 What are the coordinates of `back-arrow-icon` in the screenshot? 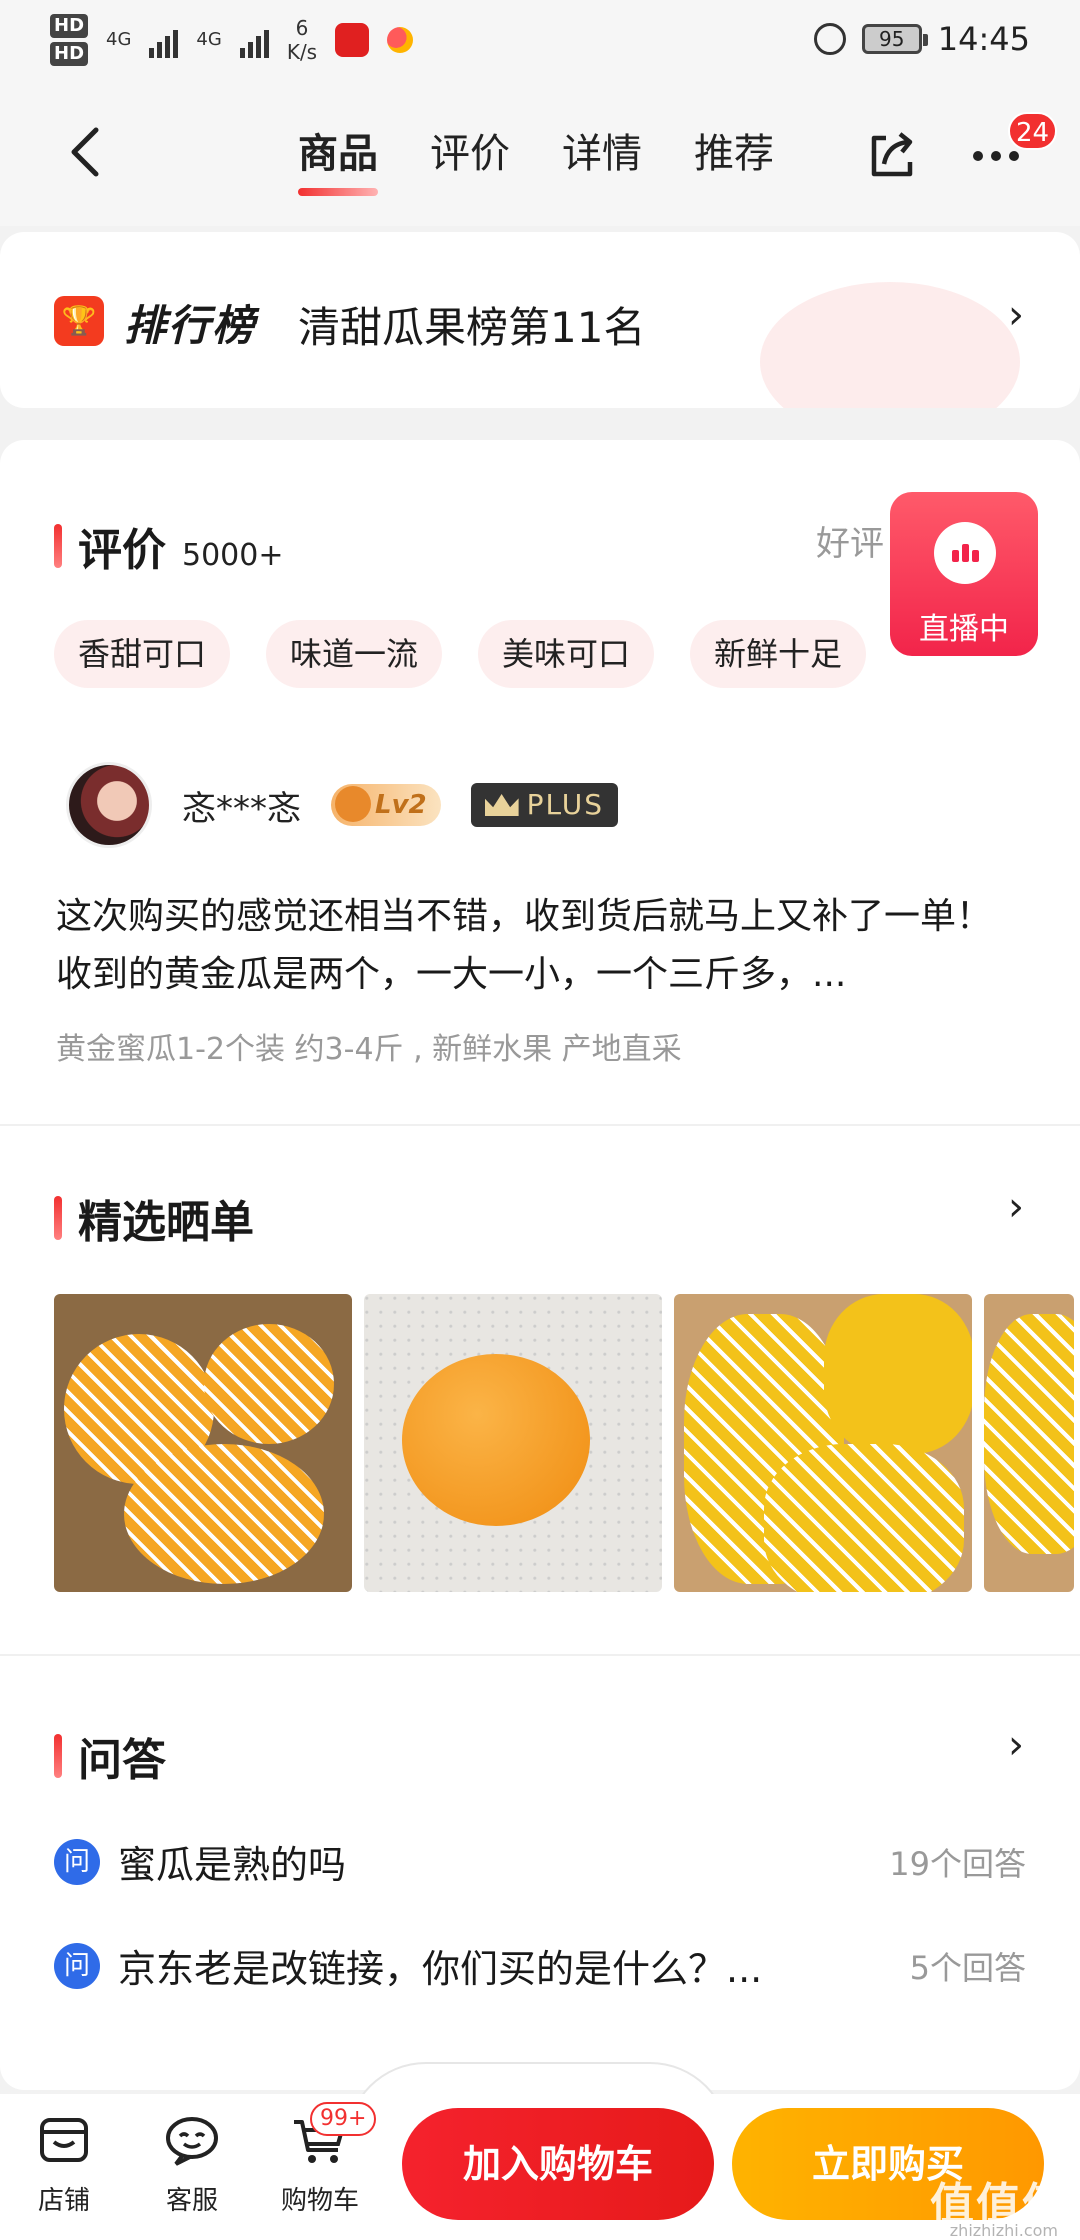 It's located at (85, 152).